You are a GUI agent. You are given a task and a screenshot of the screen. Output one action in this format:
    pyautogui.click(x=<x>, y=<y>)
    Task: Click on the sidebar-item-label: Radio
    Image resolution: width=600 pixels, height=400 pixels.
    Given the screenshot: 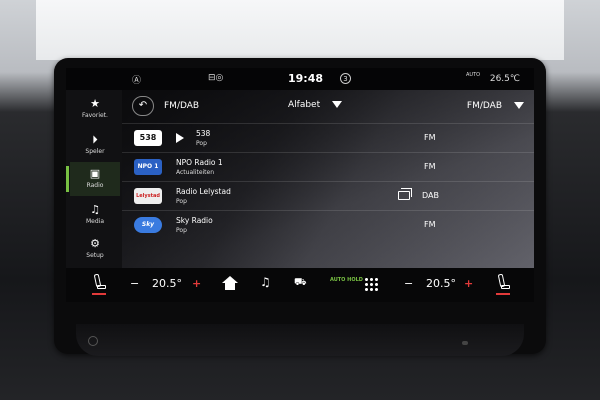 What is the action you would take?
    pyautogui.click(x=95, y=185)
    